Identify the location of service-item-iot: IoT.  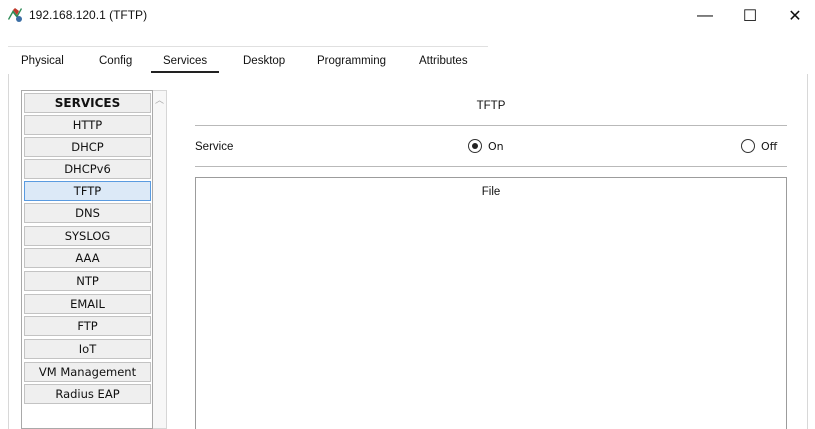
(87, 349).